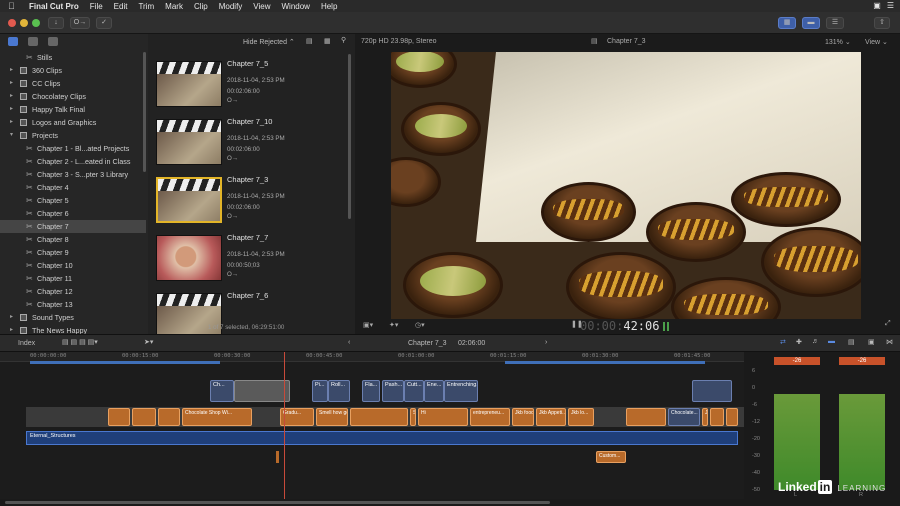 This screenshot has height=506, width=900. I want to click on sidebar-item: ✂ Chapter 11, so click(73, 278).